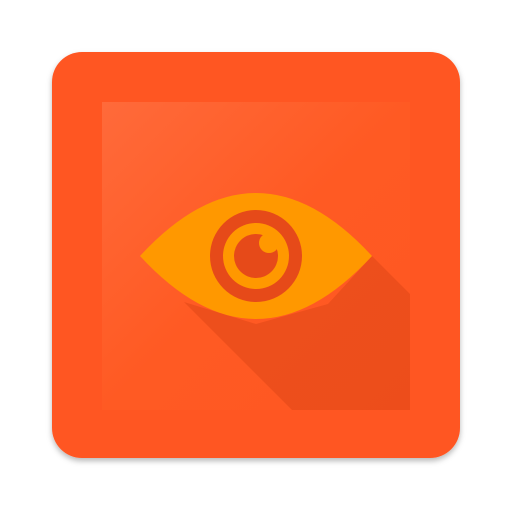 This screenshot has height=512, width=512. What do you see at coordinates (269, 243) in the screenshot?
I see `eye-highlight` at bounding box center [269, 243].